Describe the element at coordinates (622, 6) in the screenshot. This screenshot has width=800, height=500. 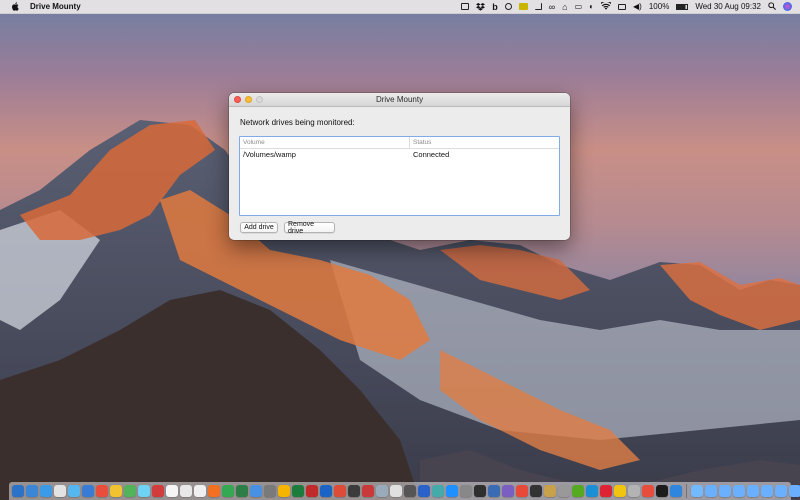
I see `airplay-icon` at that location.